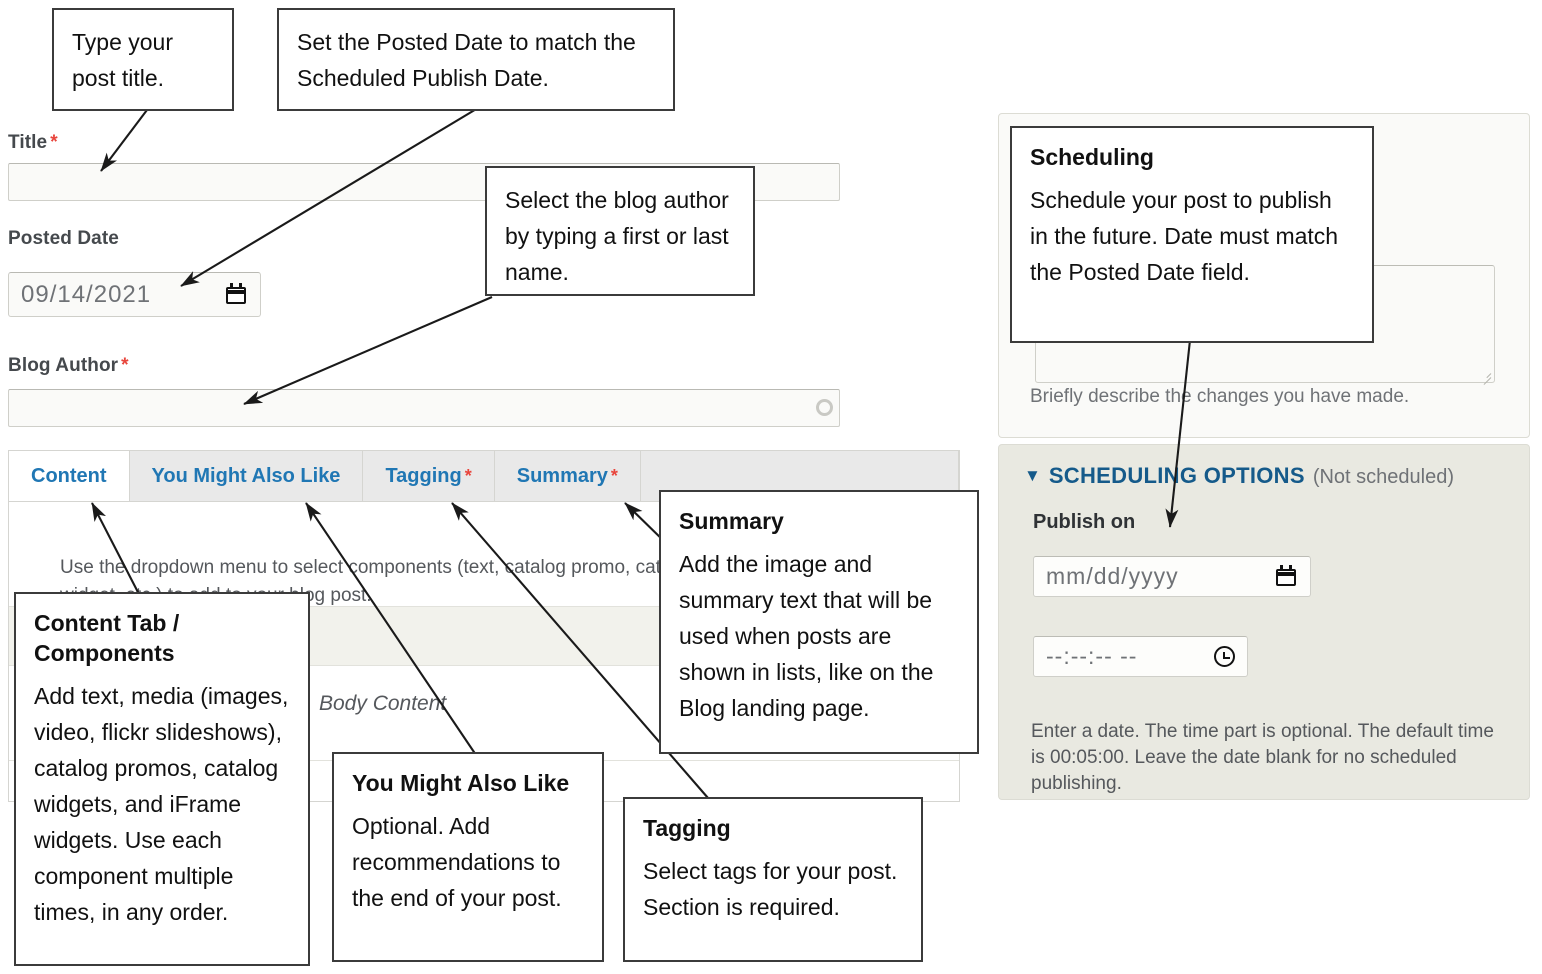  Describe the element at coordinates (1092, 157) in the screenshot. I see `callout-scheduling-title: Scheduling` at that location.